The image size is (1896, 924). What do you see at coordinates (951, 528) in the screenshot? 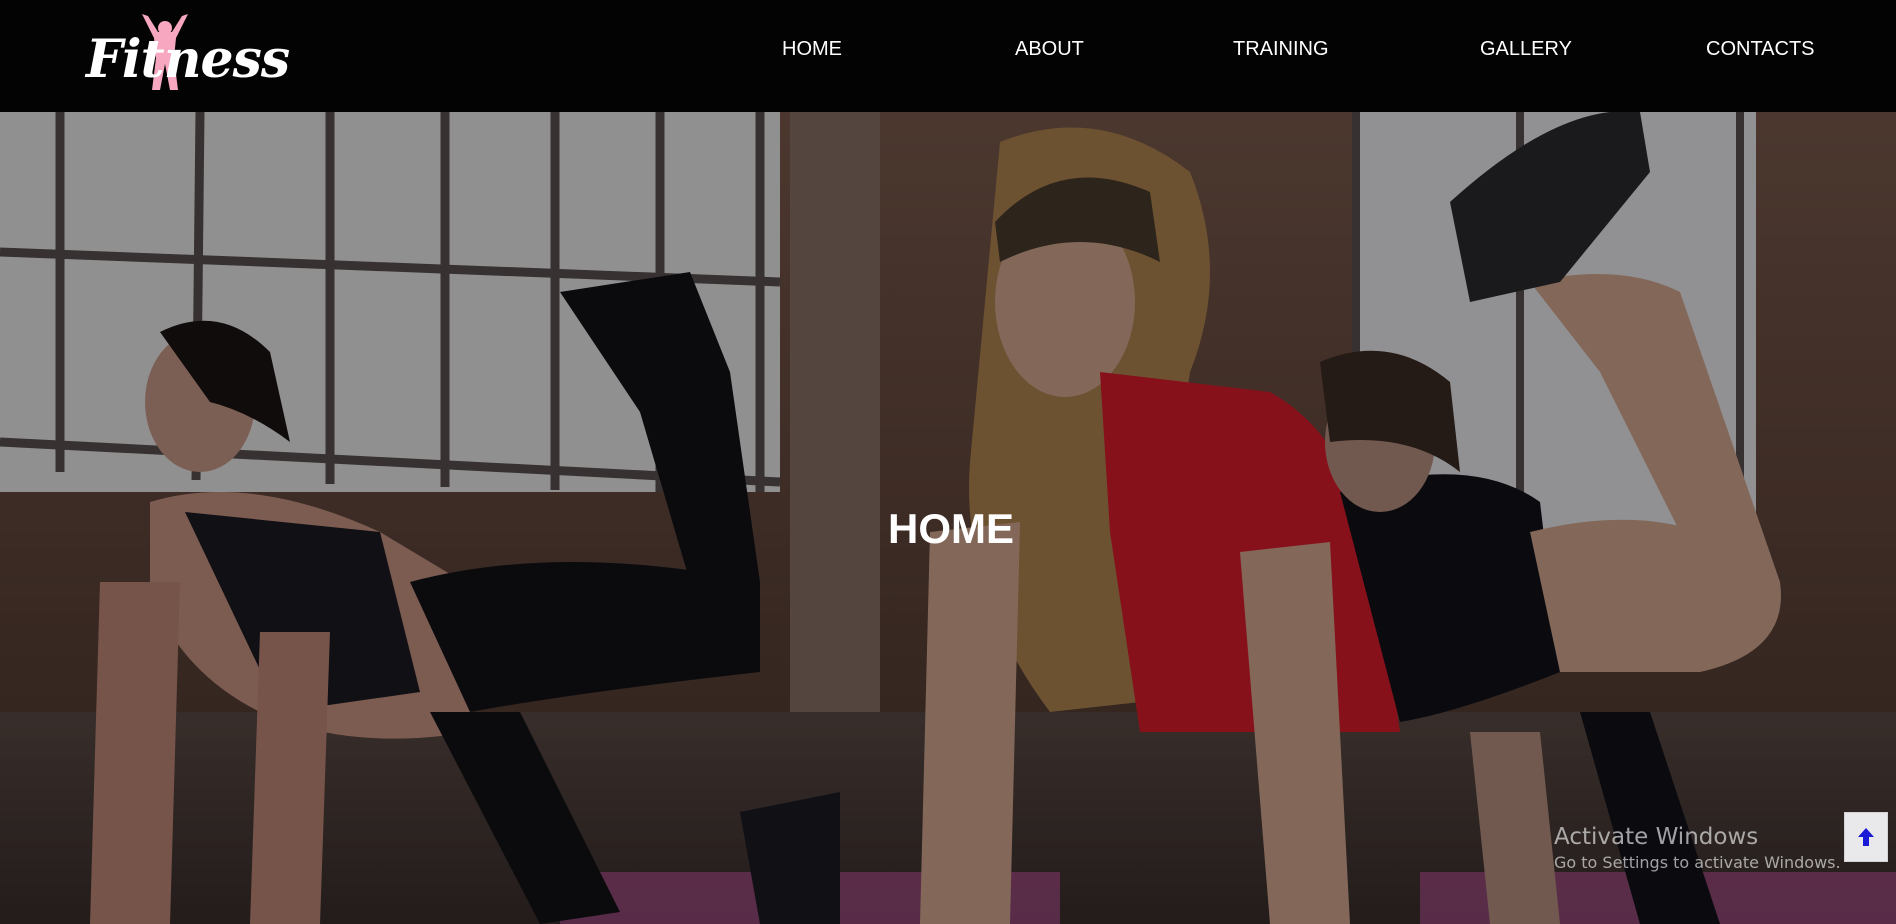
I see `hero-title: HOME` at bounding box center [951, 528].